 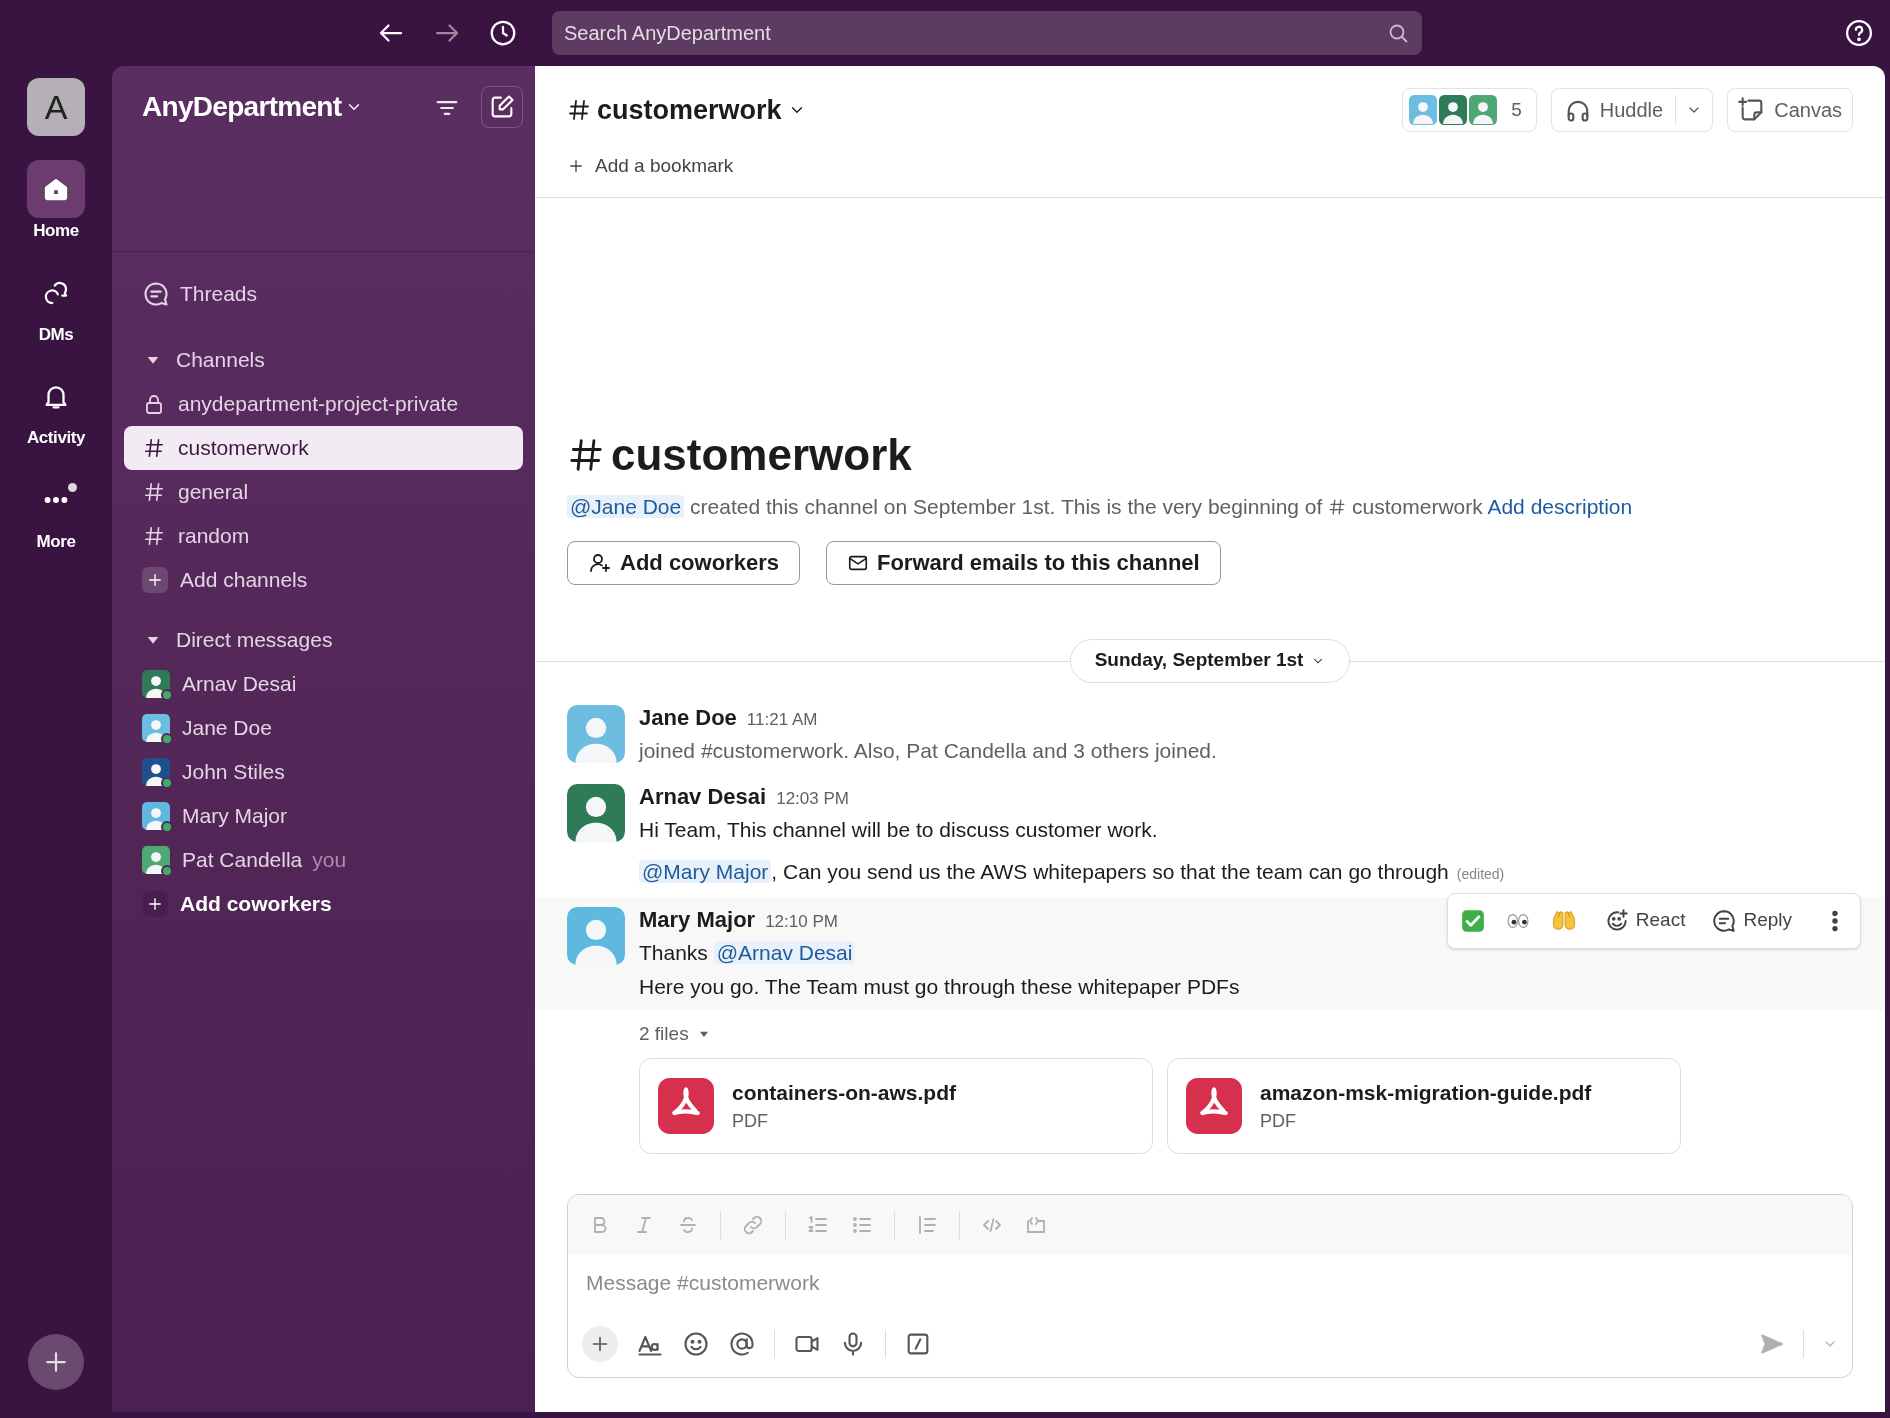 I want to click on author-name: Arnav Desai, so click(x=703, y=796).